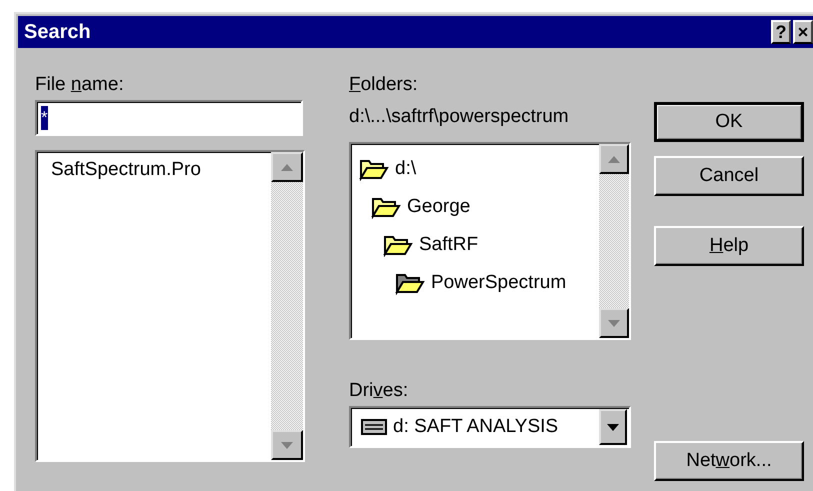  I want to click on file-name-value: *, so click(44, 118).